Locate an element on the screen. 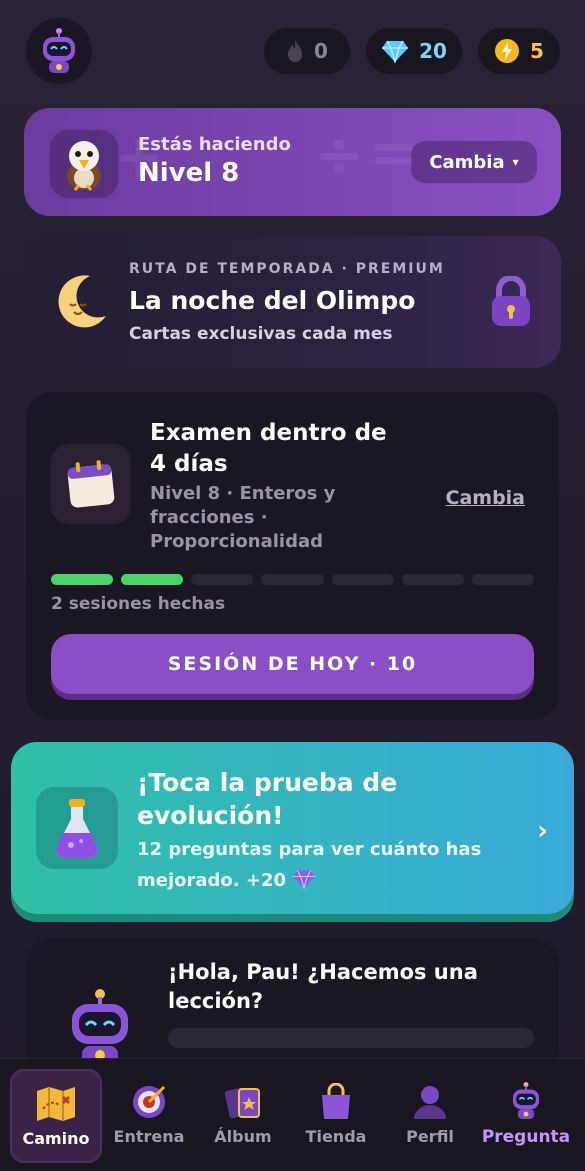 The image size is (585, 1171). lesson-greeting-card: ¡Hola, Pau! ¿Hacemos una lección? is located at coordinates (292, 1008).